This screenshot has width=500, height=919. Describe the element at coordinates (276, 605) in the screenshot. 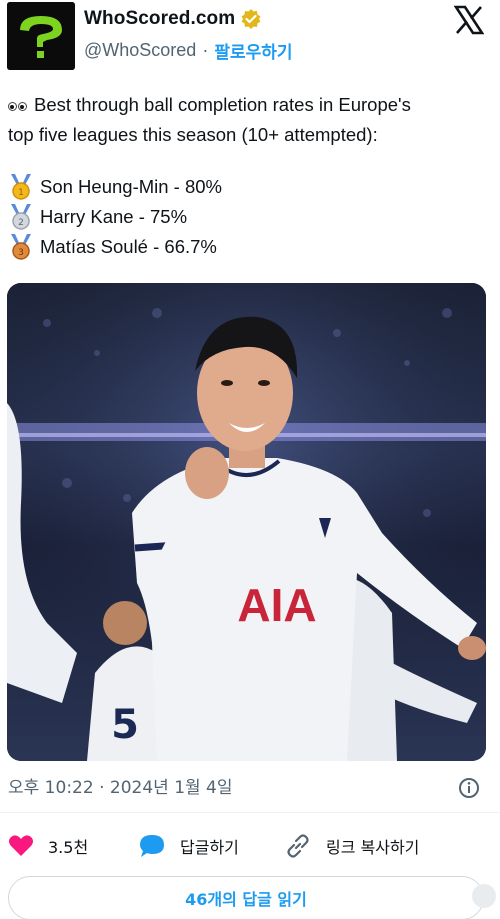

I see `jersey-sponsor: AIA` at that location.